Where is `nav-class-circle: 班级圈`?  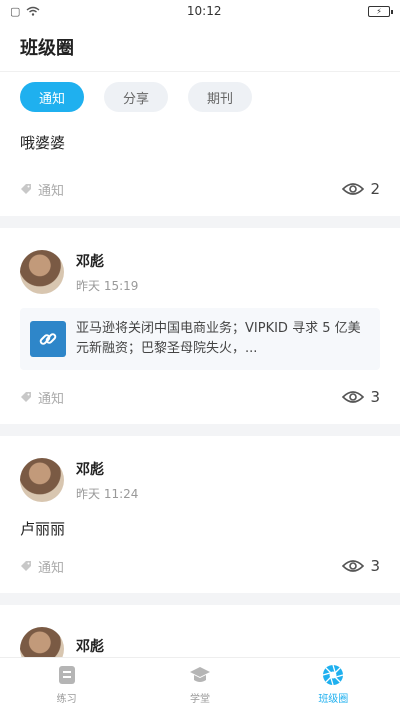
nav-class-circle: 班级圈 is located at coordinates (333, 684).